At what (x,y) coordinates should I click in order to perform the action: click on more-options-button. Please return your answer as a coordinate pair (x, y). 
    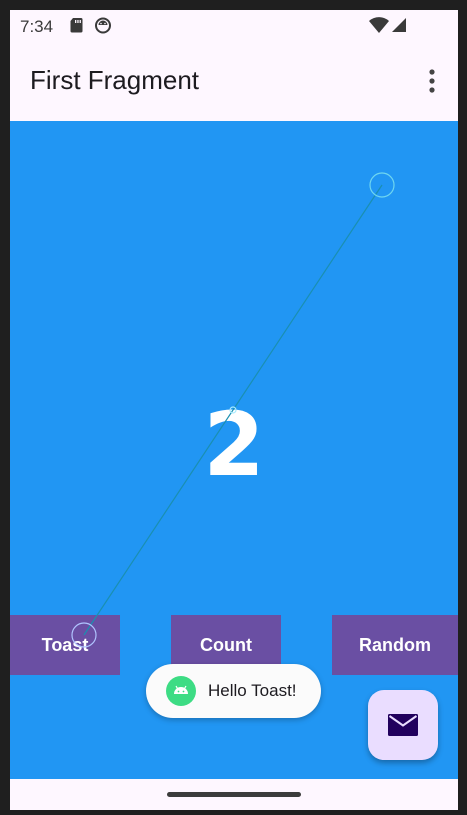
    Looking at the image, I should click on (432, 81).